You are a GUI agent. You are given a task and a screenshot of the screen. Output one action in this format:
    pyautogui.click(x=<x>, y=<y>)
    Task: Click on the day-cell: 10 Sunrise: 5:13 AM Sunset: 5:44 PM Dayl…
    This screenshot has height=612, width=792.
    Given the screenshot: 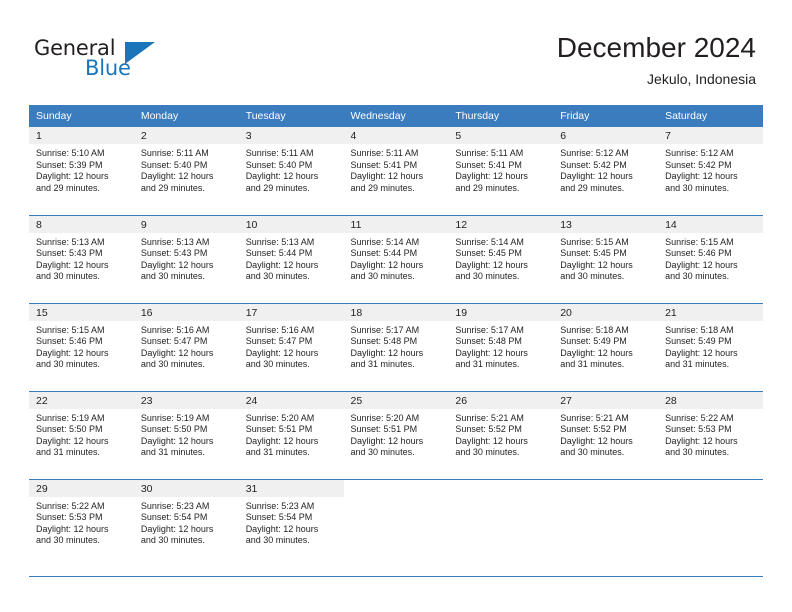 What is the action you would take?
    pyautogui.click(x=291, y=258)
    